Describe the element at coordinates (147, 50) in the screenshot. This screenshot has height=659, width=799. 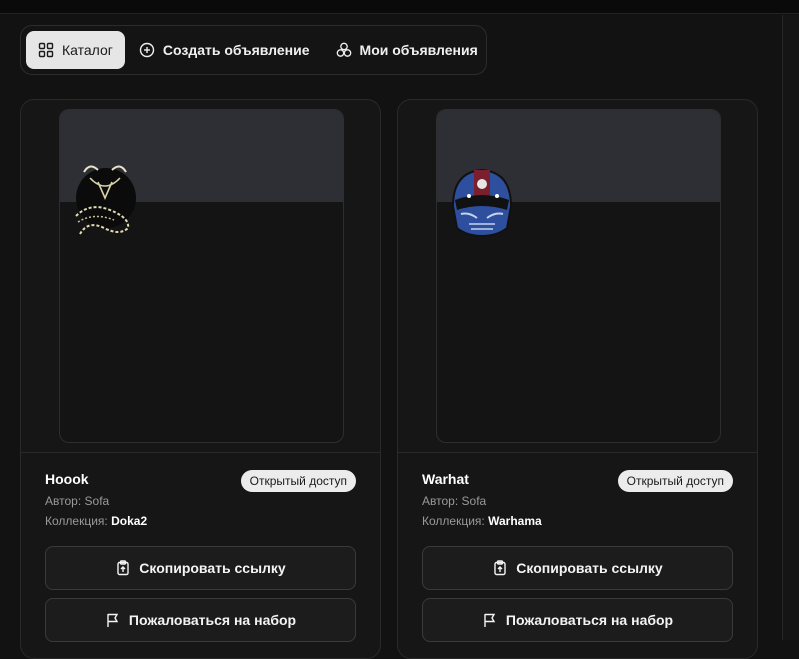
I see `plus-circle-icon` at that location.